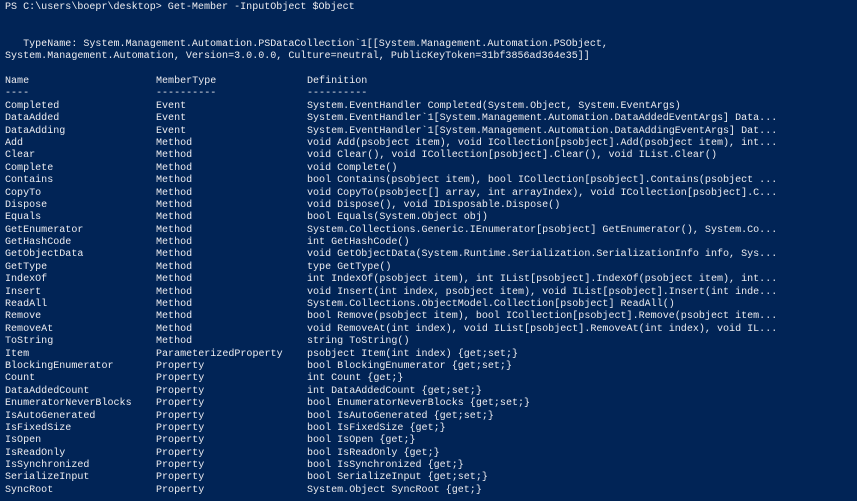 The width and height of the screenshot is (857, 501). Describe the element at coordinates (26, 280) in the screenshot. I see `member-name: IndexOf` at that location.